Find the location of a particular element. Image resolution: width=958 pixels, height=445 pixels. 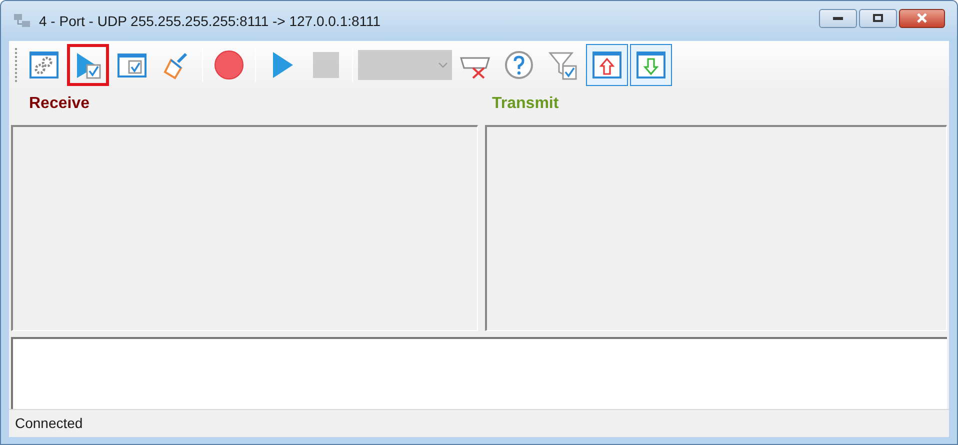

close-button is located at coordinates (922, 18).